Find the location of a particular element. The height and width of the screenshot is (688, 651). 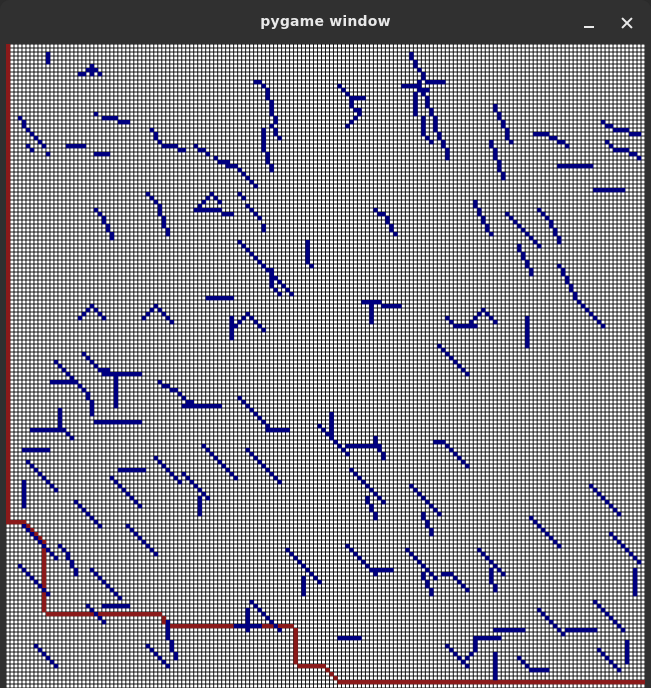

title-bar: pygame window is located at coordinates (325, 22).